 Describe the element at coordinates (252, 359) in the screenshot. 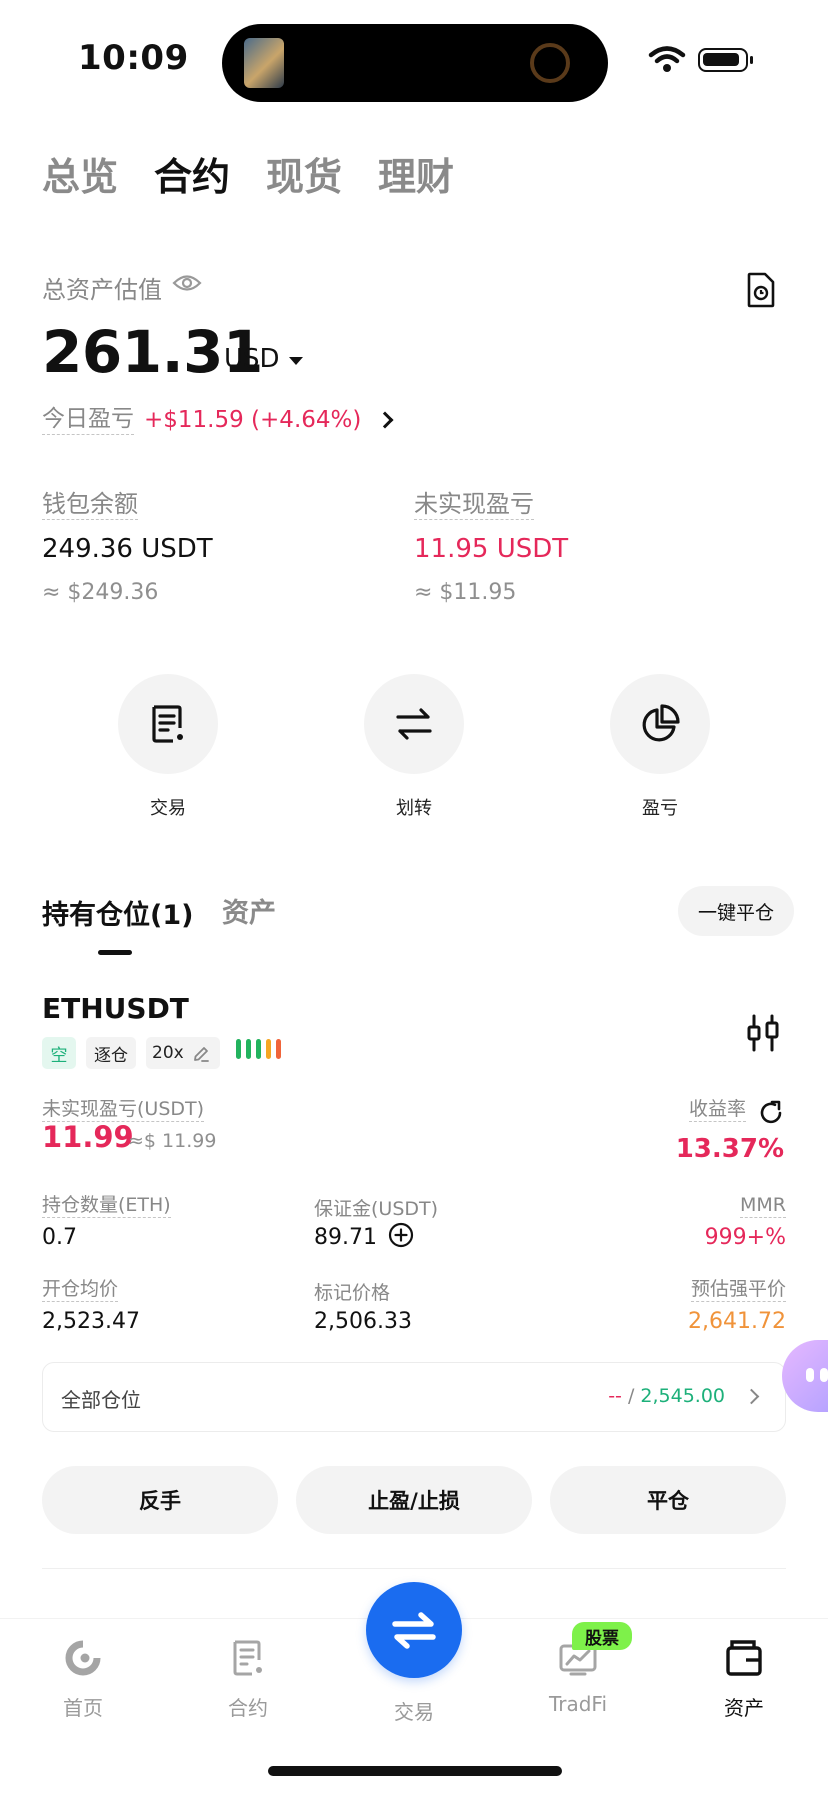

I see `currency-unit: USD` at that location.